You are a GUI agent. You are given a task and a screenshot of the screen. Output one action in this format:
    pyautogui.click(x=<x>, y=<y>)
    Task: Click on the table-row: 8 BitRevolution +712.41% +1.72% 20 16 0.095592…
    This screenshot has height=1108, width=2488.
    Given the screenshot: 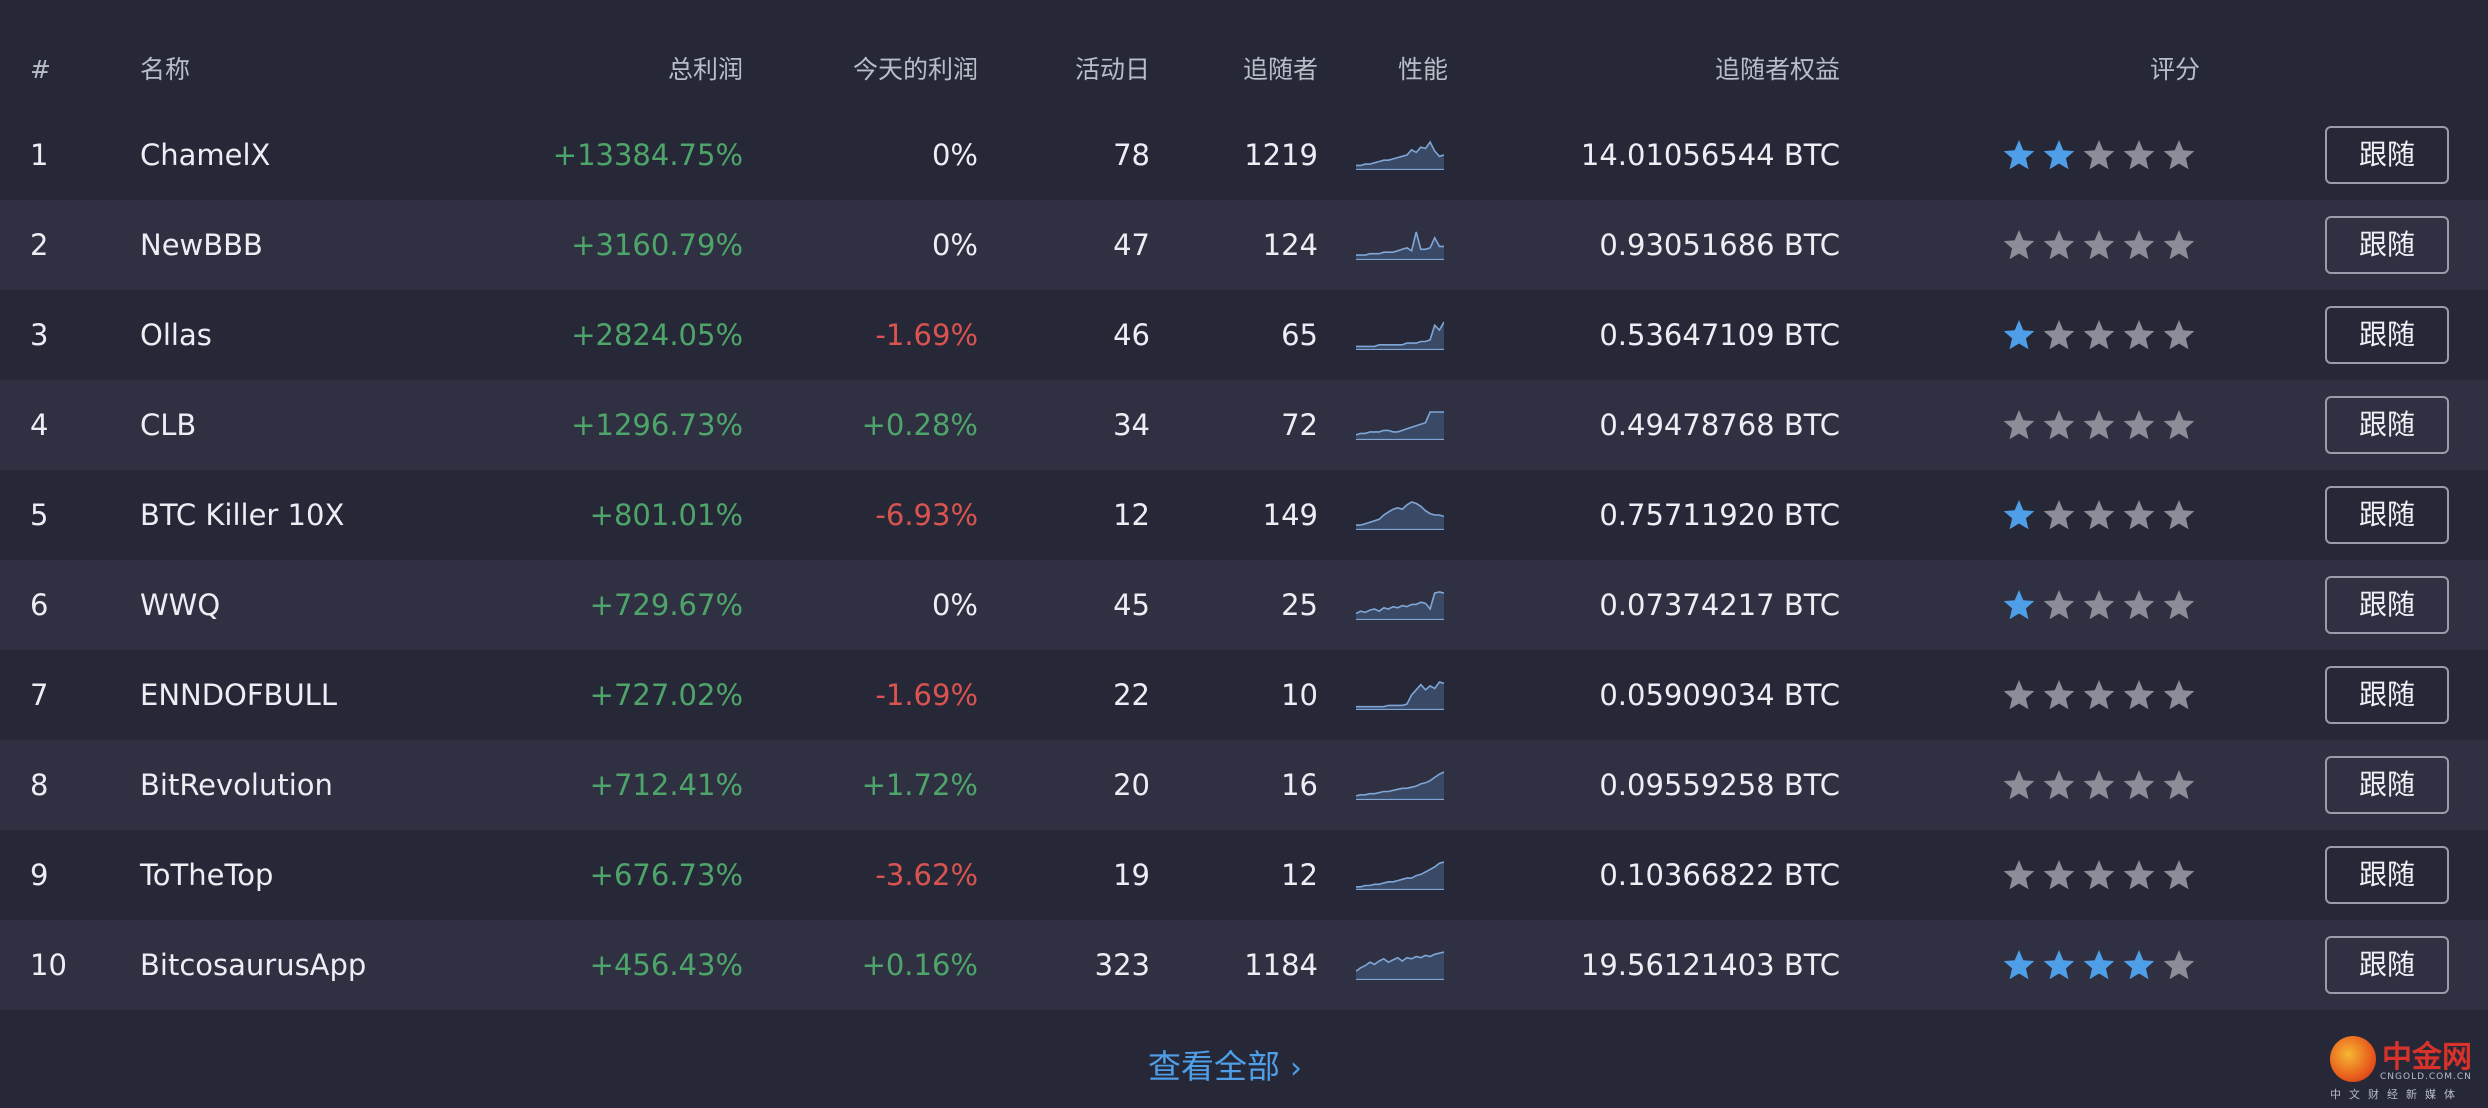 What is the action you would take?
    pyautogui.click(x=1244, y=785)
    